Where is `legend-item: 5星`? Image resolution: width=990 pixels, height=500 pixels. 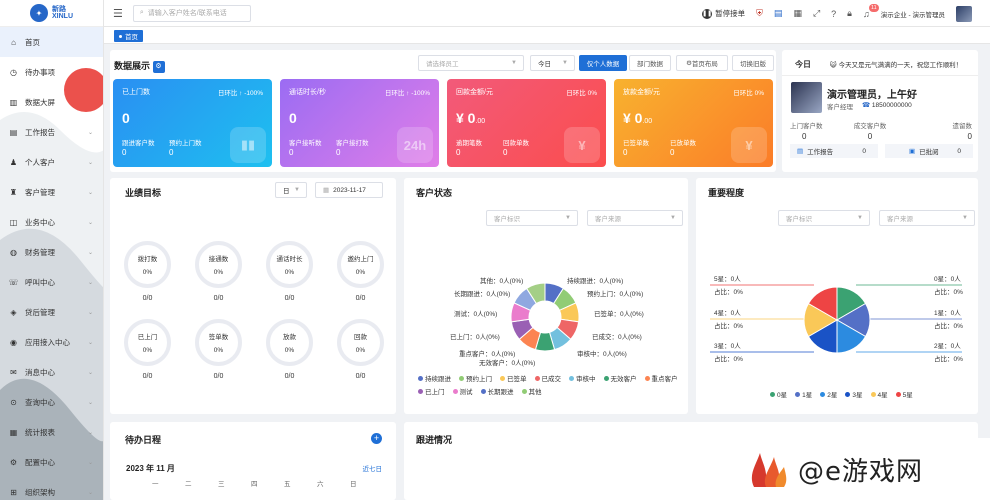
legend-item: 5星 is located at coordinates (904, 394).